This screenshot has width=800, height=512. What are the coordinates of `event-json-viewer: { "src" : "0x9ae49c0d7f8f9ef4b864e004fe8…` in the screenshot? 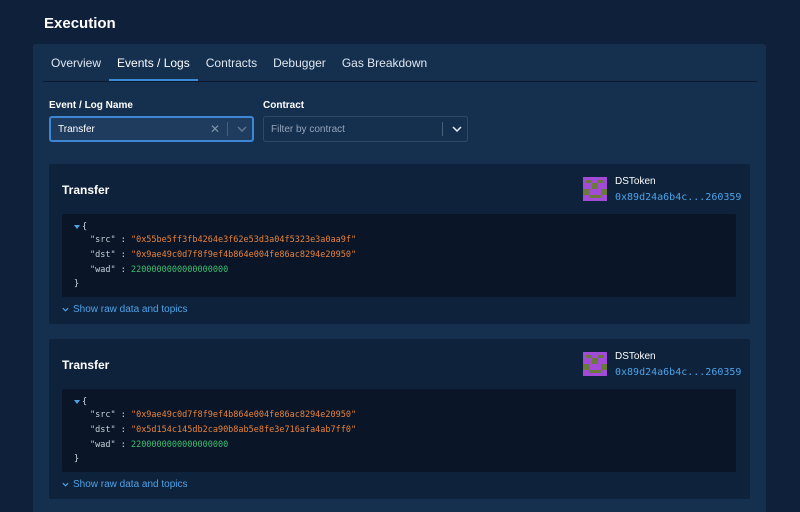 It's located at (399, 430).